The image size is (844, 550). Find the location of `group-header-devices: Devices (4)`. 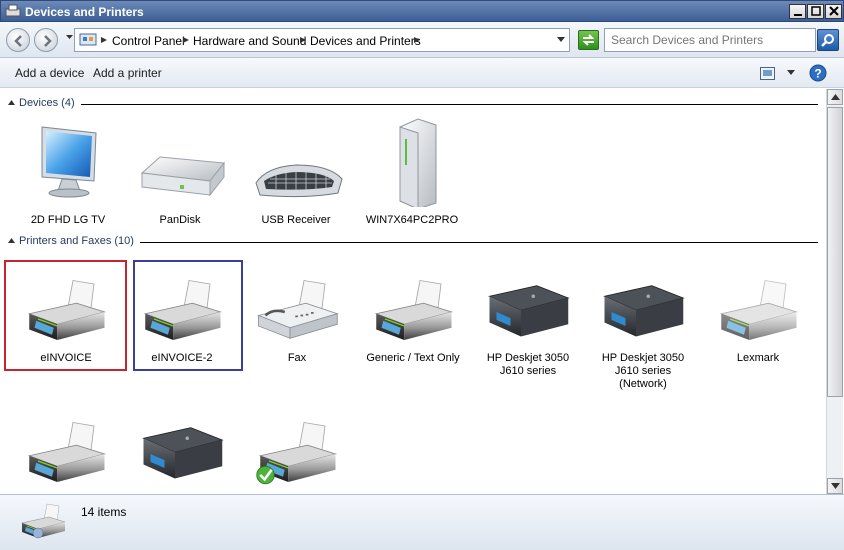

group-header-devices: Devices (4) is located at coordinates (413, 104).